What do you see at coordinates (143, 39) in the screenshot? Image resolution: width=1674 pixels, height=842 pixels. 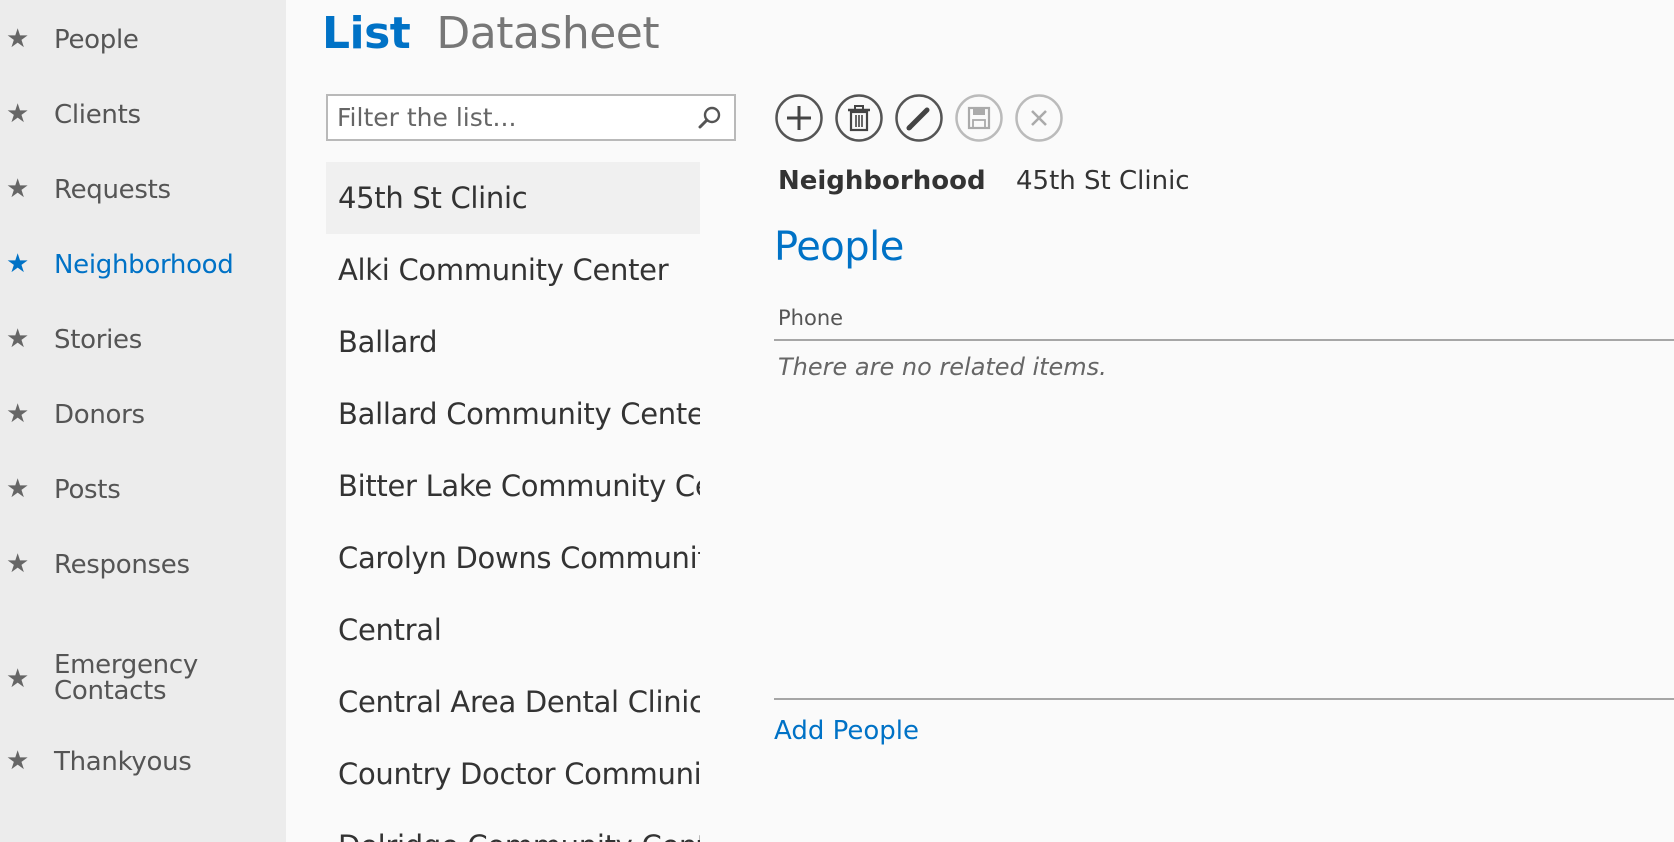 I see `sidebar-item-people: ★ People` at bounding box center [143, 39].